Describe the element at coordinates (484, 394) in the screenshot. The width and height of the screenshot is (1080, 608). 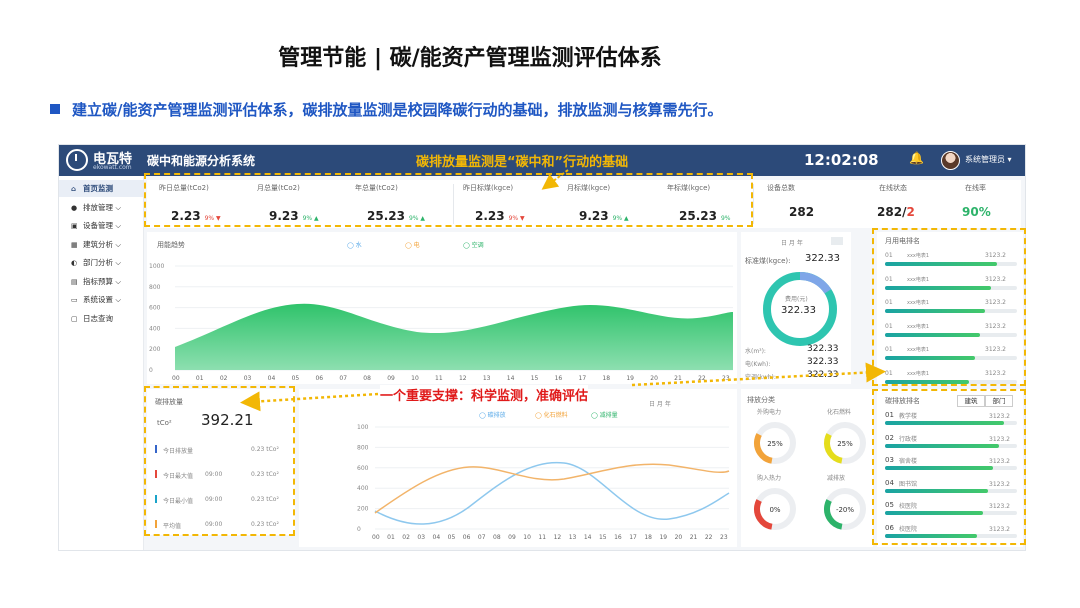
I see `callout-middle: 一个重要支撑：科学监测，准确评估` at that location.